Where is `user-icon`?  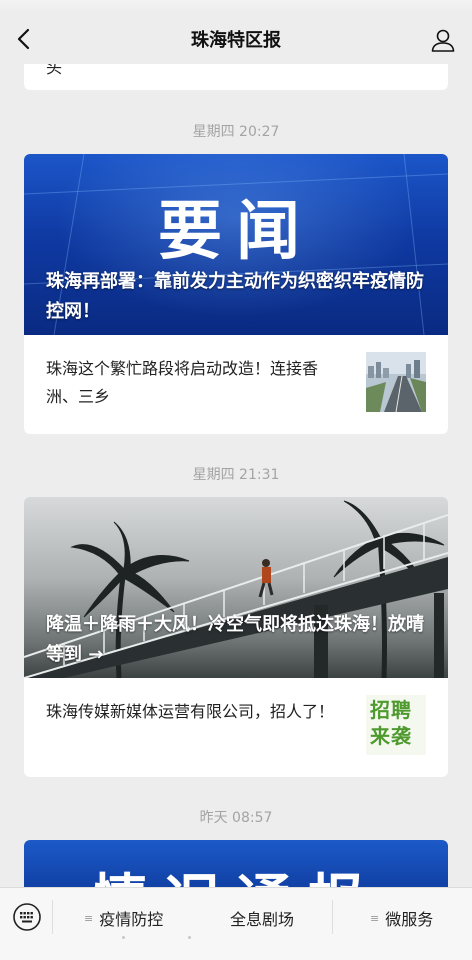
user-icon is located at coordinates (443, 40).